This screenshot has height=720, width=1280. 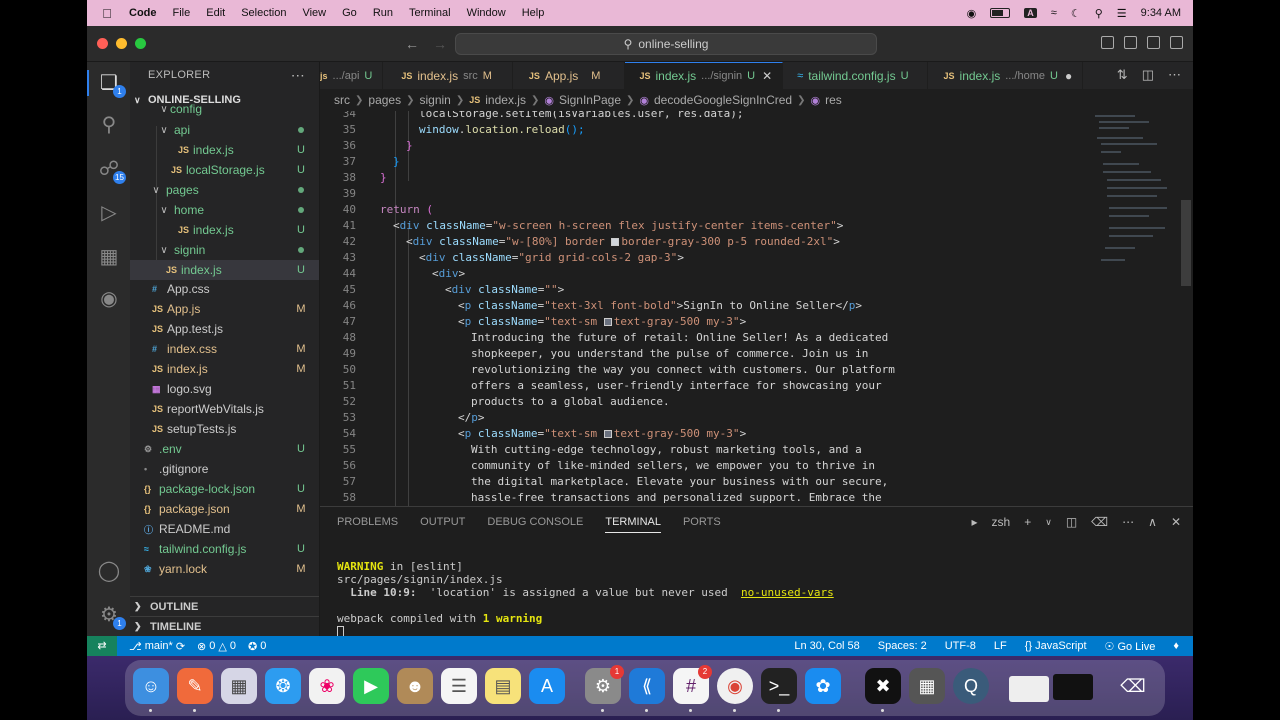 What do you see at coordinates (109, 213) in the screenshot?
I see `run-debug-icon: ▷` at bounding box center [109, 213].